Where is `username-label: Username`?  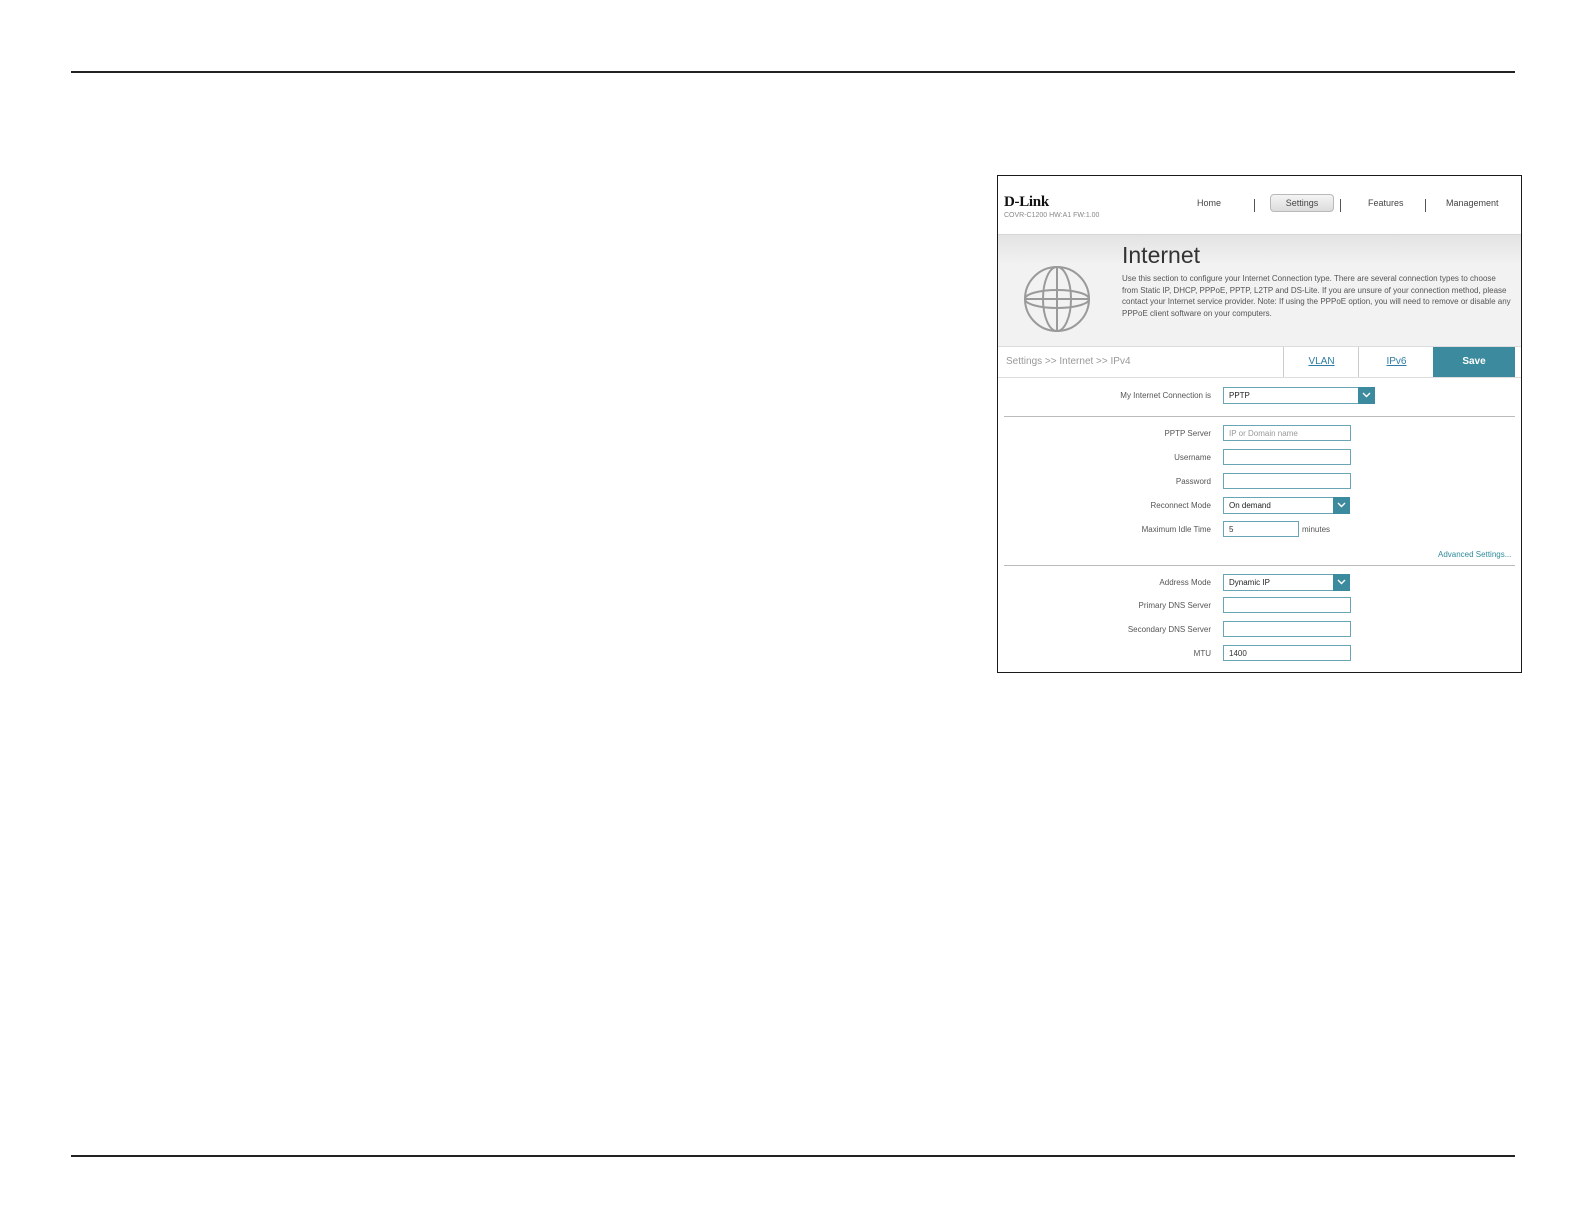 username-label: Username is located at coordinates (1192, 457).